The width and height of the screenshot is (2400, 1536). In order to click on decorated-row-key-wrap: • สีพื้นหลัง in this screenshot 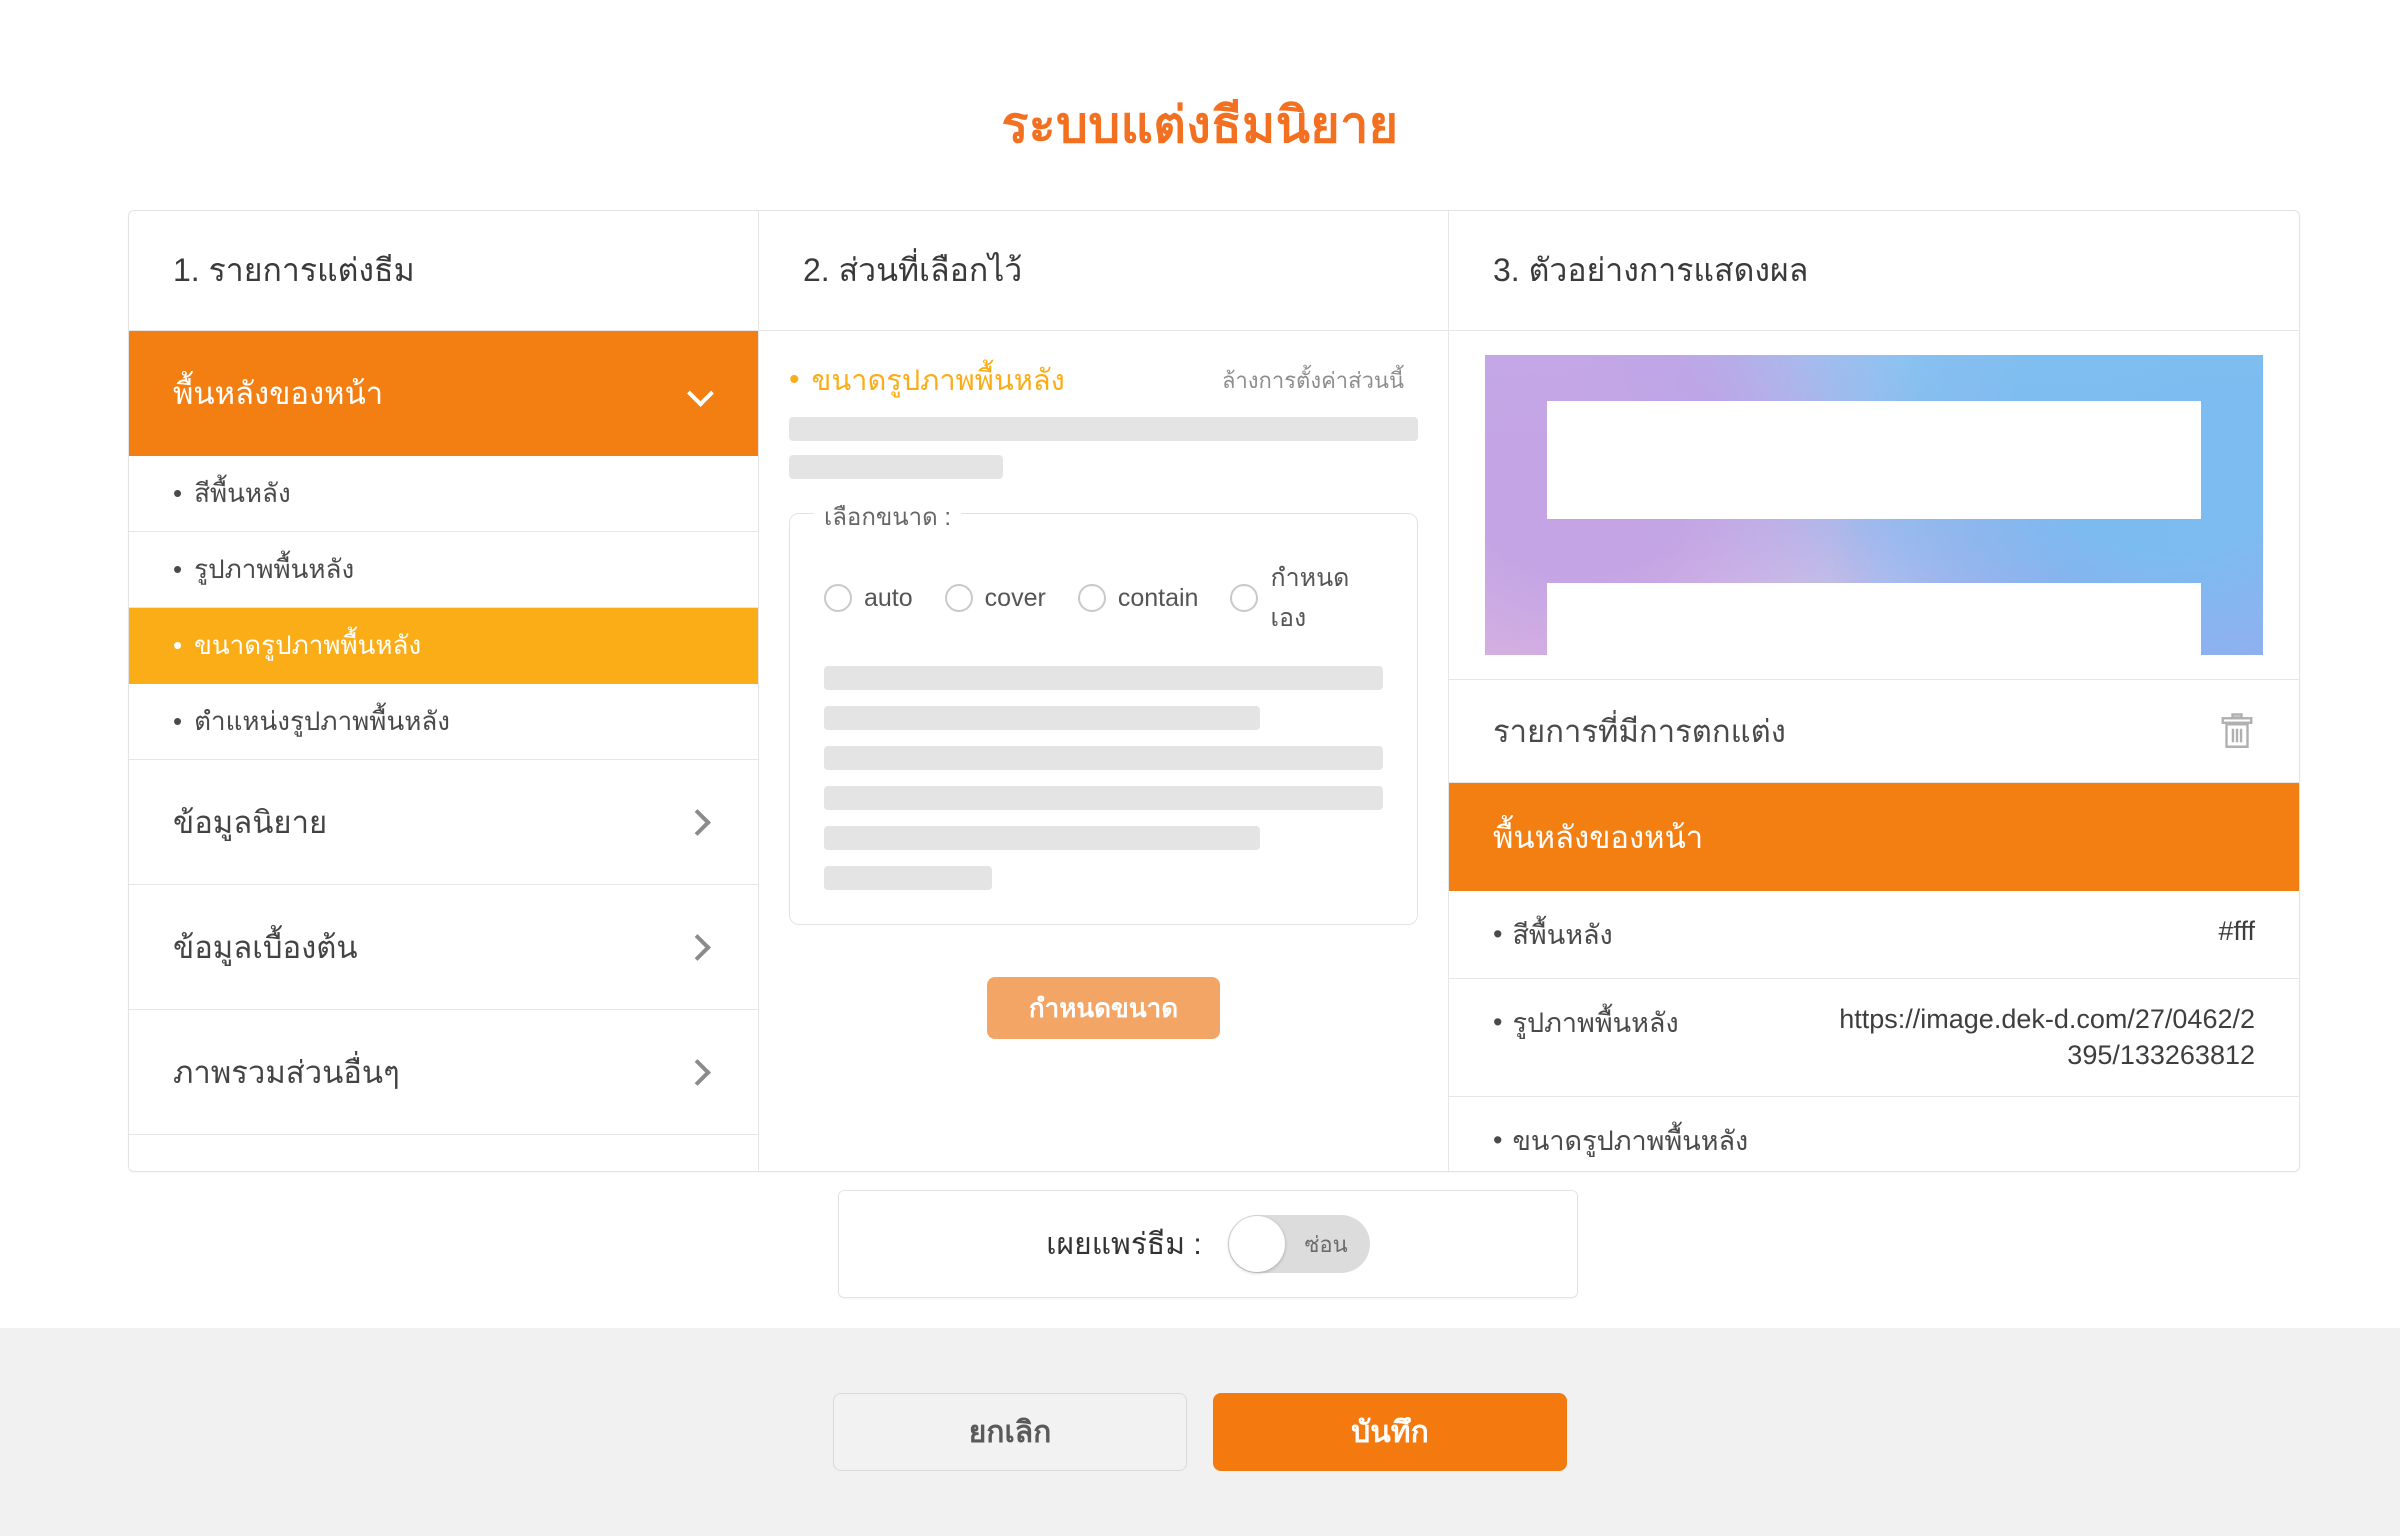, I will do `click(1553, 934)`.